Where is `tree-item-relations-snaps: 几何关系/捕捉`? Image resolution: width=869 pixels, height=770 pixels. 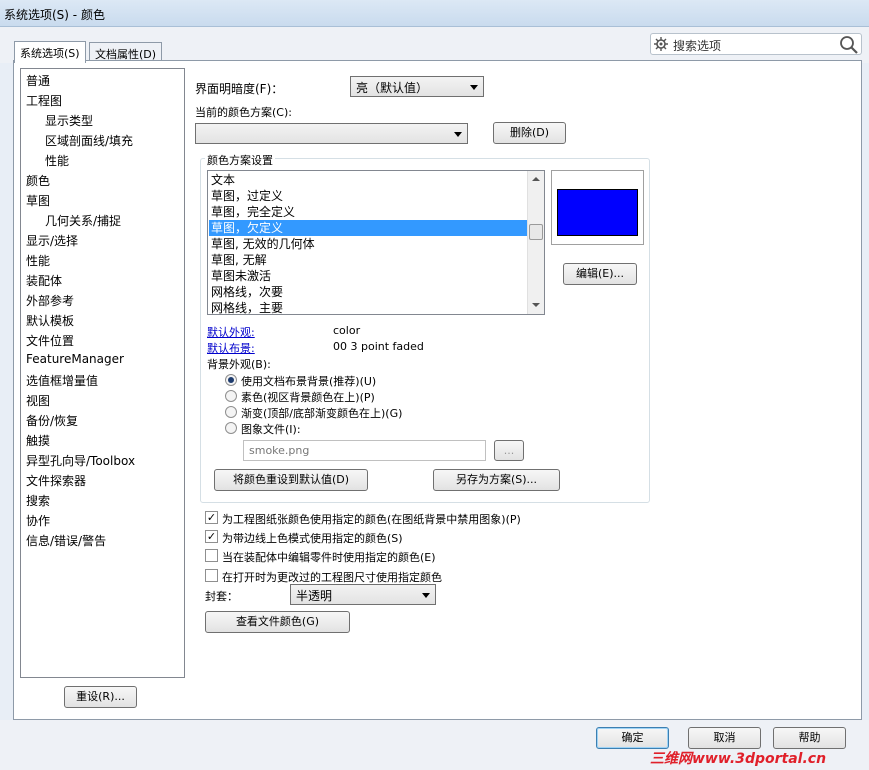
tree-item-relations-snaps: 几何关系/捕捉 is located at coordinates (83, 220).